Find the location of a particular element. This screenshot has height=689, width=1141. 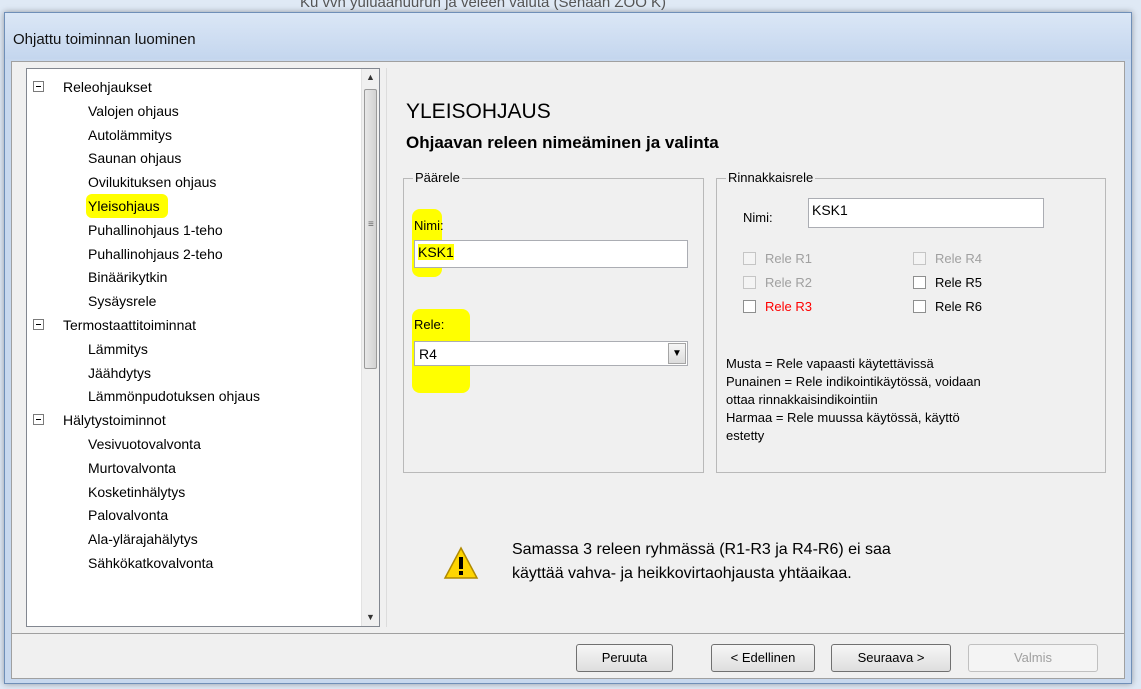

tree-item-label: Kosketinhälytys is located at coordinates (137, 491).